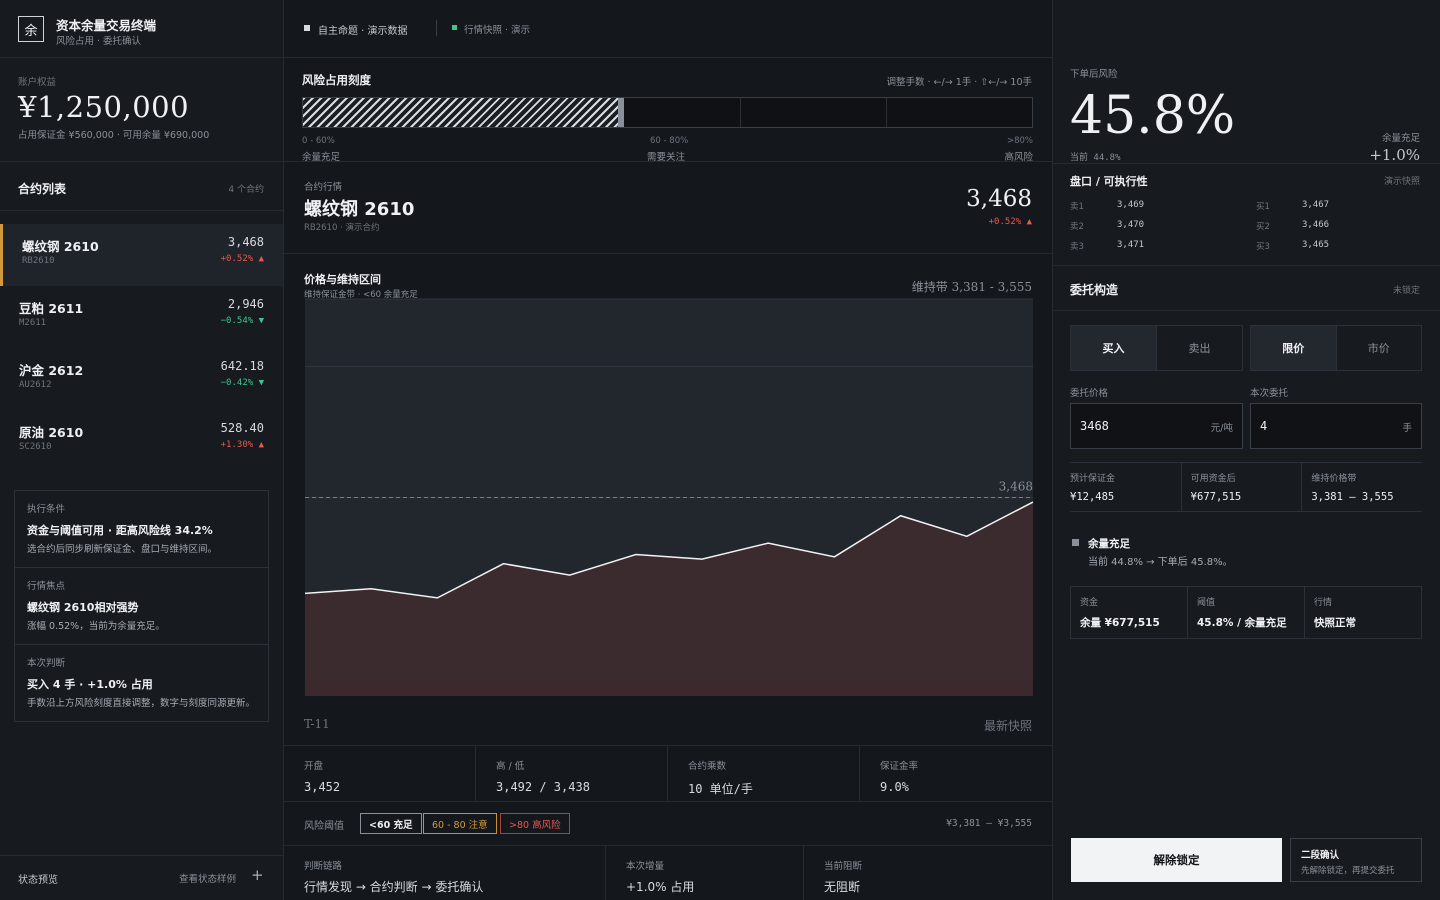  Describe the element at coordinates (1394, 155) in the screenshot. I see `post-risk-delta: +1.0%` at that location.